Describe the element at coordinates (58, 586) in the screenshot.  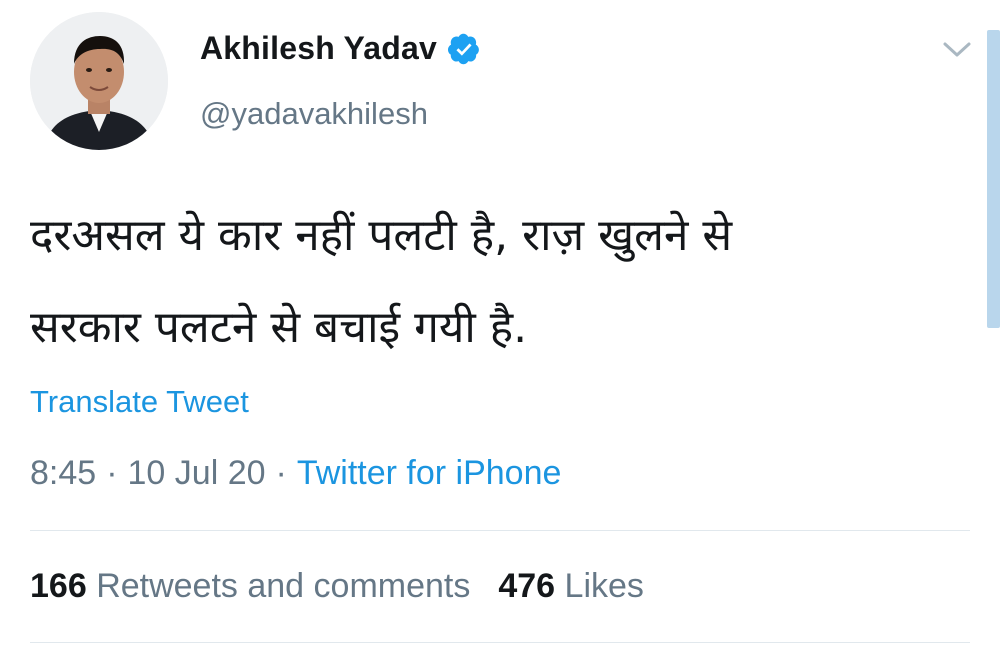
I see `retweets-count: 166` at that location.